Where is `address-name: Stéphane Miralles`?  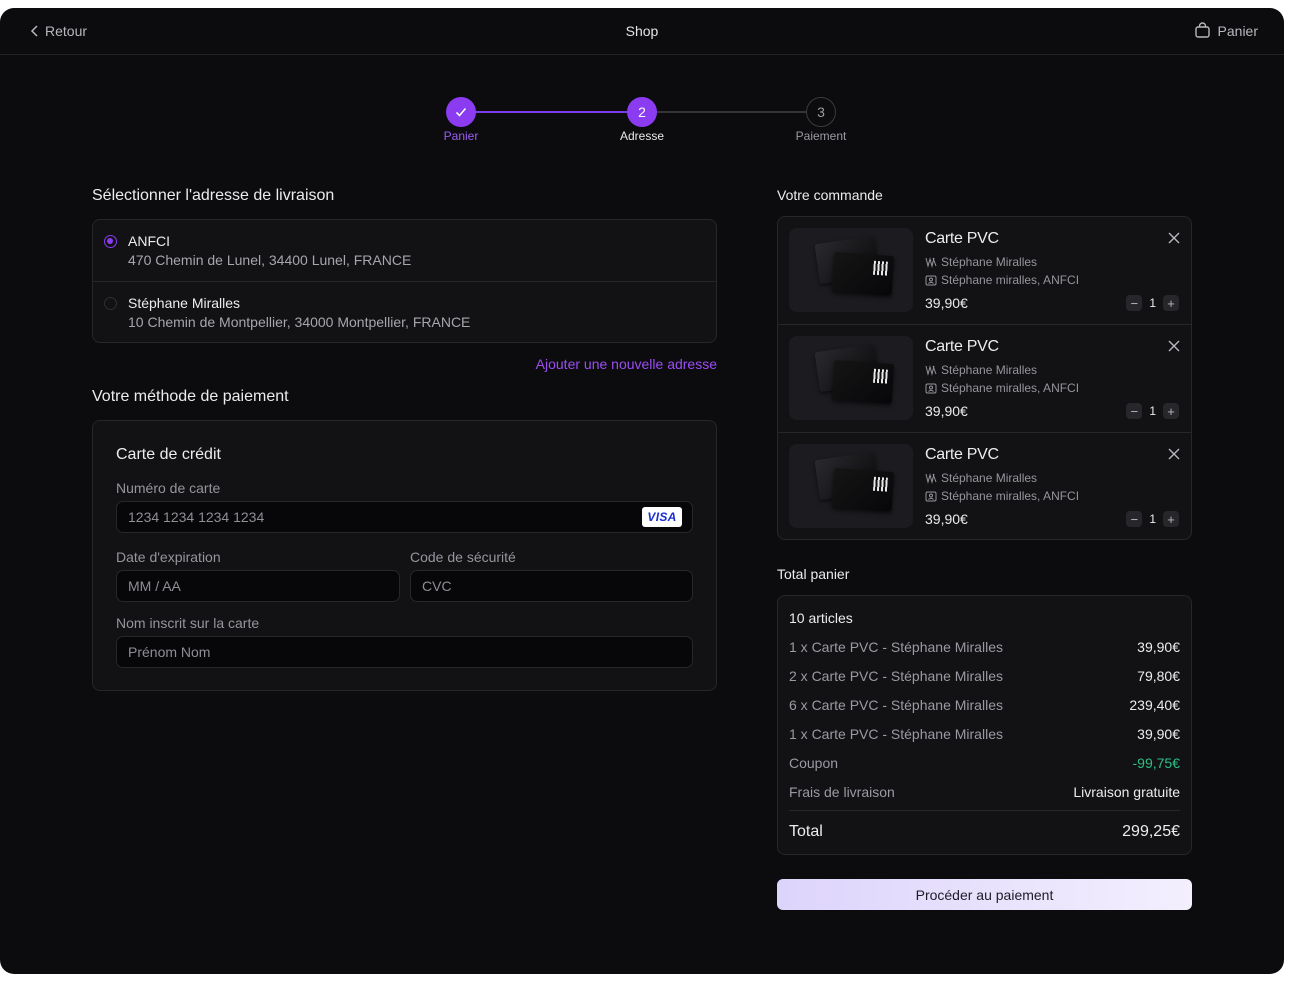
address-name: Stéphane Miralles is located at coordinates (184, 303).